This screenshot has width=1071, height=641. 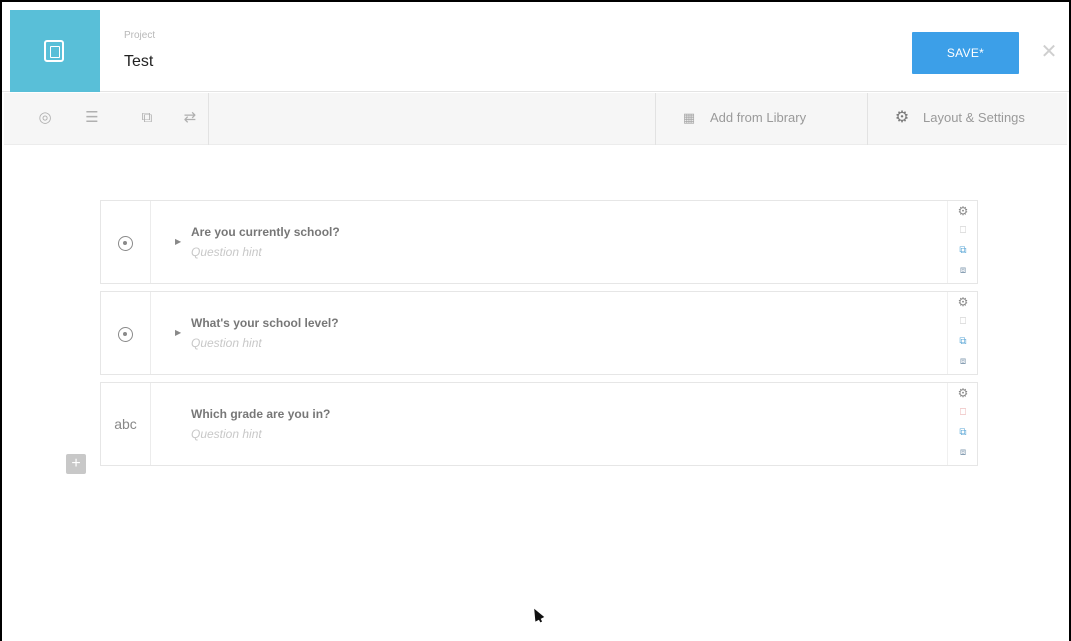 I want to click on preview-icon: ◎, so click(x=45, y=118).